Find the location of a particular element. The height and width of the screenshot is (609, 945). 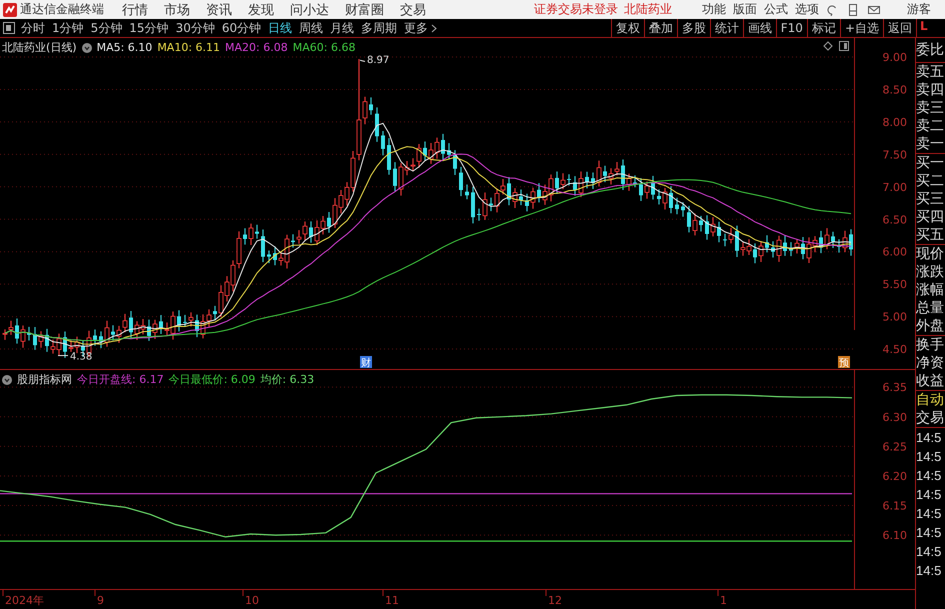

axis-label: 9.00 is located at coordinates (894, 57).